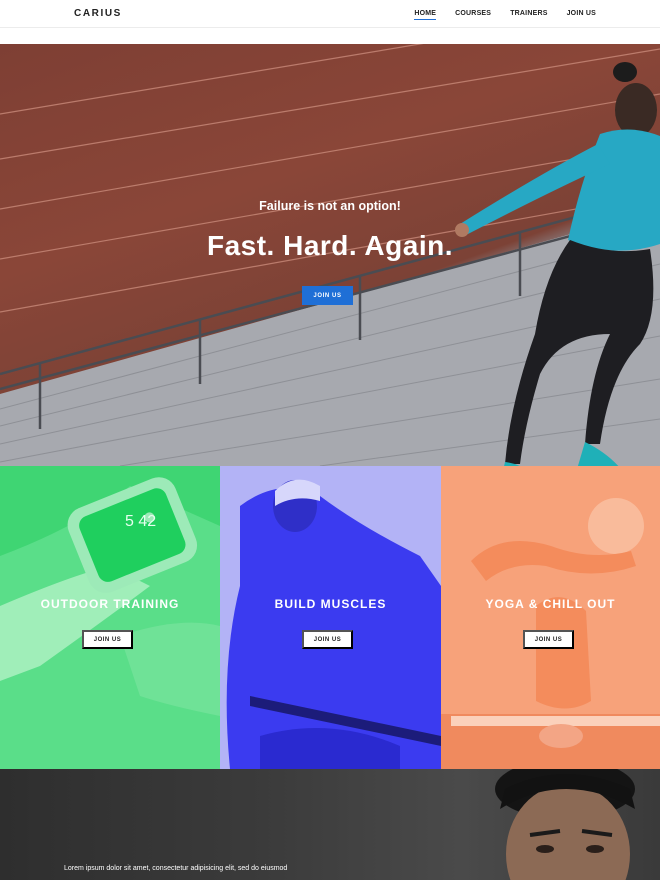 This screenshot has height=880, width=660. Describe the element at coordinates (581, 15) in the screenshot. I see `nav-join-us: JOIN US` at that location.